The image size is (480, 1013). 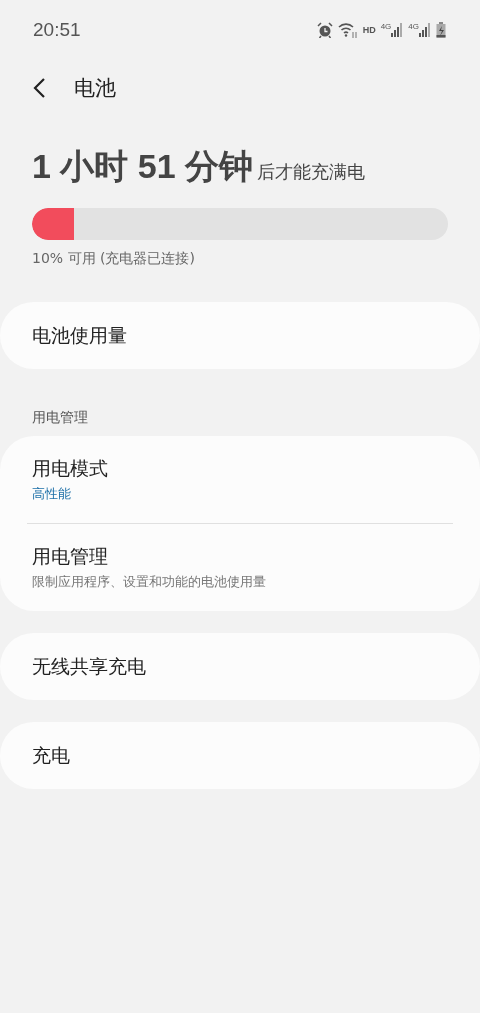 What do you see at coordinates (441, 30) in the screenshot?
I see `battery-charging-icon` at bounding box center [441, 30].